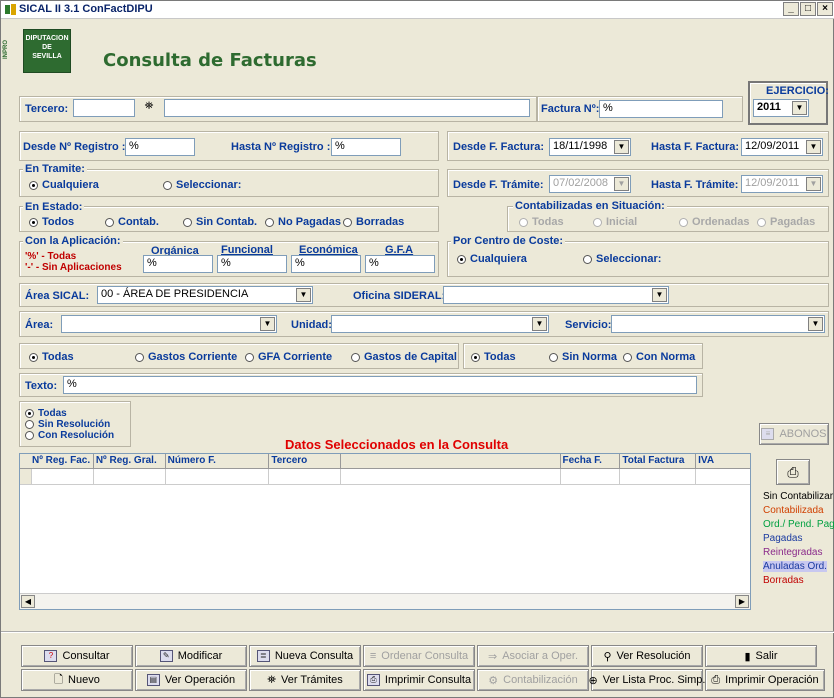  What do you see at coordinates (167, 185) in the screenshot?
I see `radio-dot` at bounding box center [167, 185].